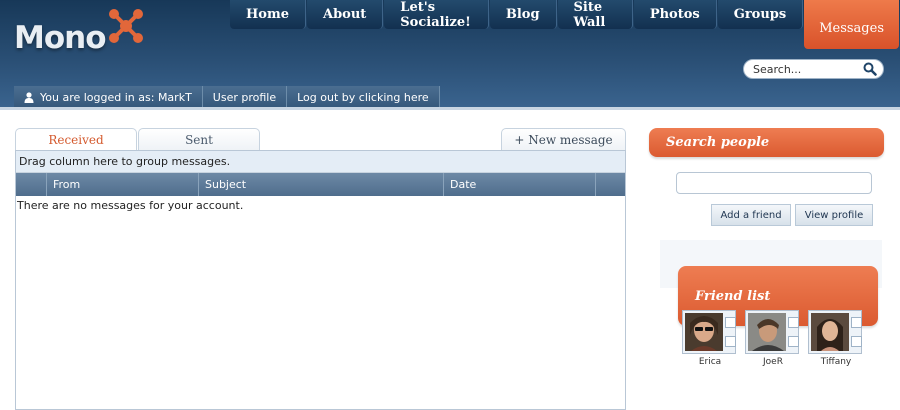  I want to click on site-search, so click(813, 69).